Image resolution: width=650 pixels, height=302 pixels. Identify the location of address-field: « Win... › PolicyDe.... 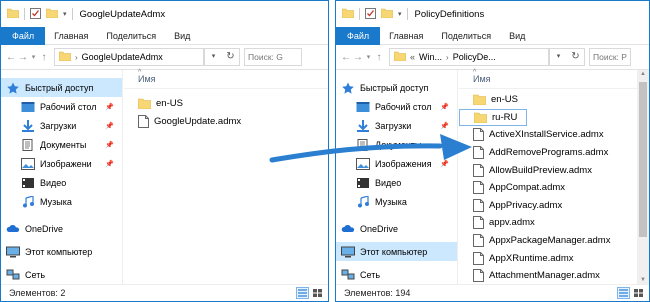
(469, 57).